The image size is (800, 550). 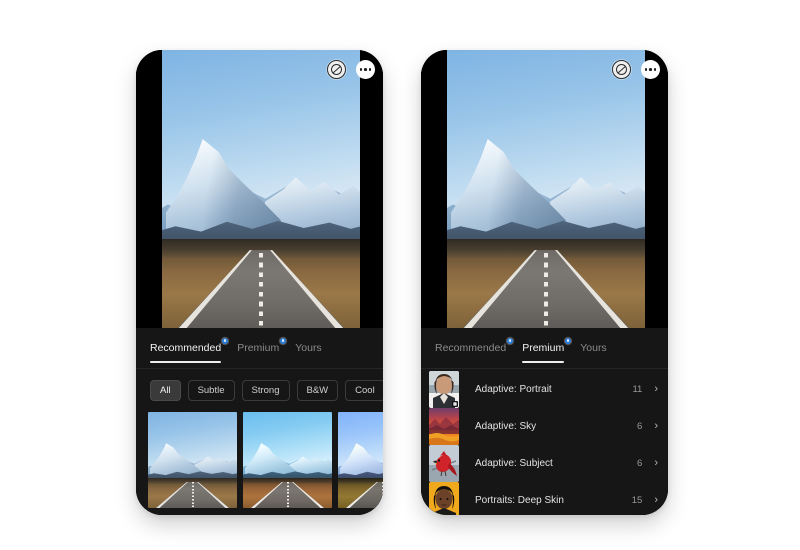 What do you see at coordinates (211, 391) in the screenshot?
I see `filter-chip-subtle: Subtle` at bounding box center [211, 391].